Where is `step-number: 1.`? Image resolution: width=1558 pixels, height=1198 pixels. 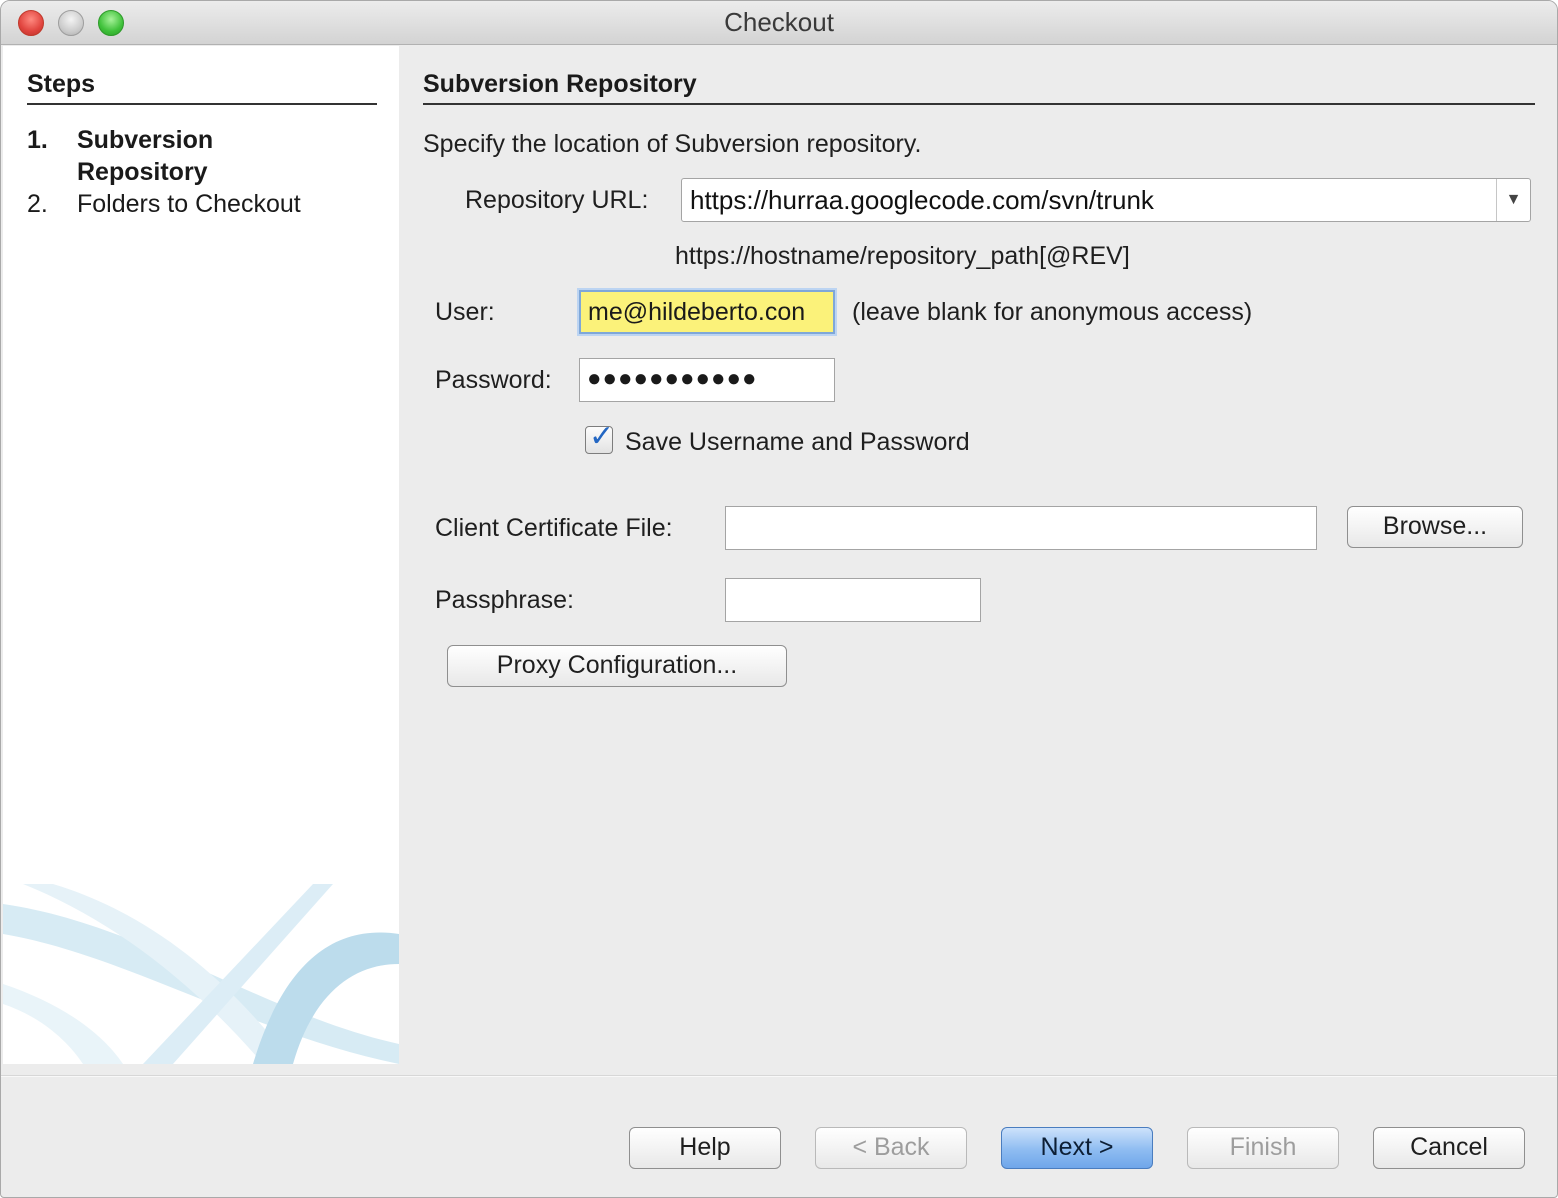 step-number: 1. is located at coordinates (37, 140).